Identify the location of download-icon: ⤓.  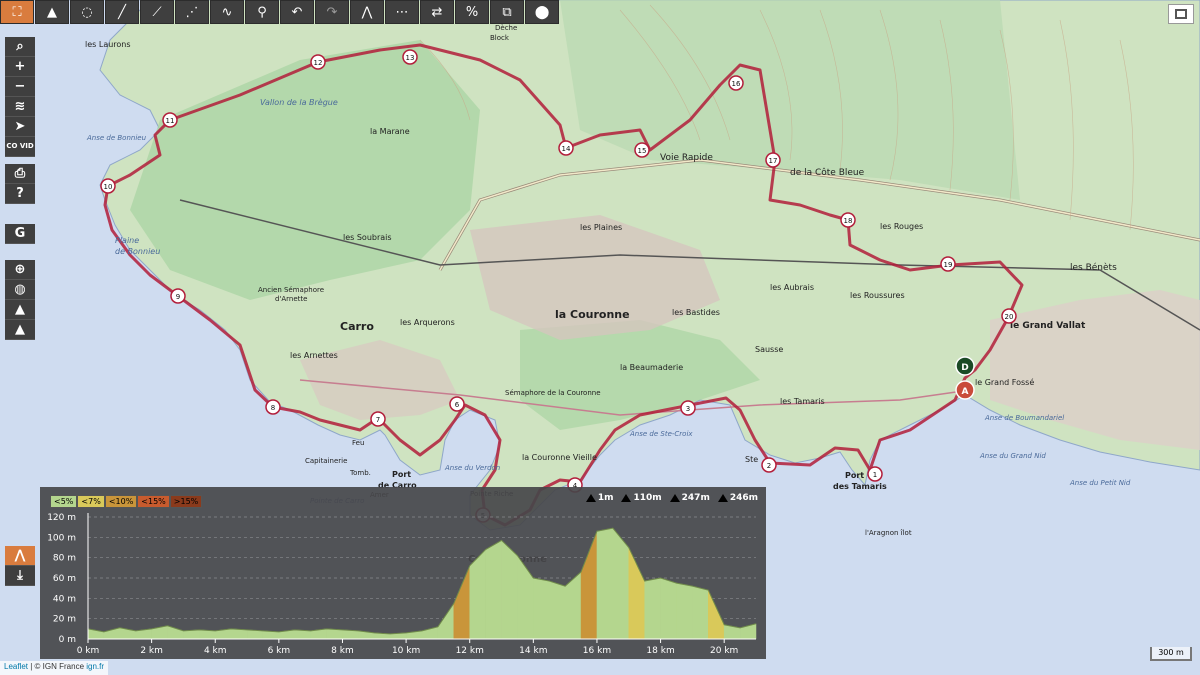
(20, 575).